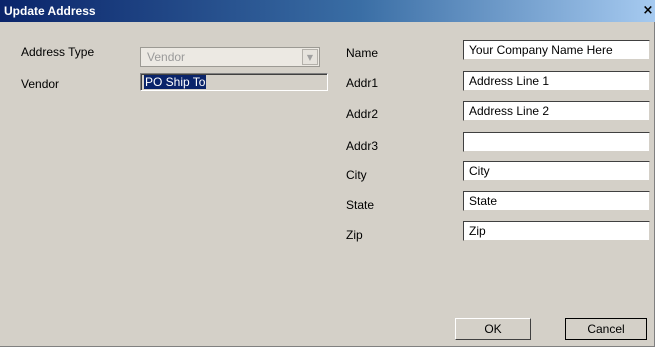 This screenshot has height=354, width=655. What do you see at coordinates (556, 142) in the screenshot?
I see `addr3-input` at bounding box center [556, 142].